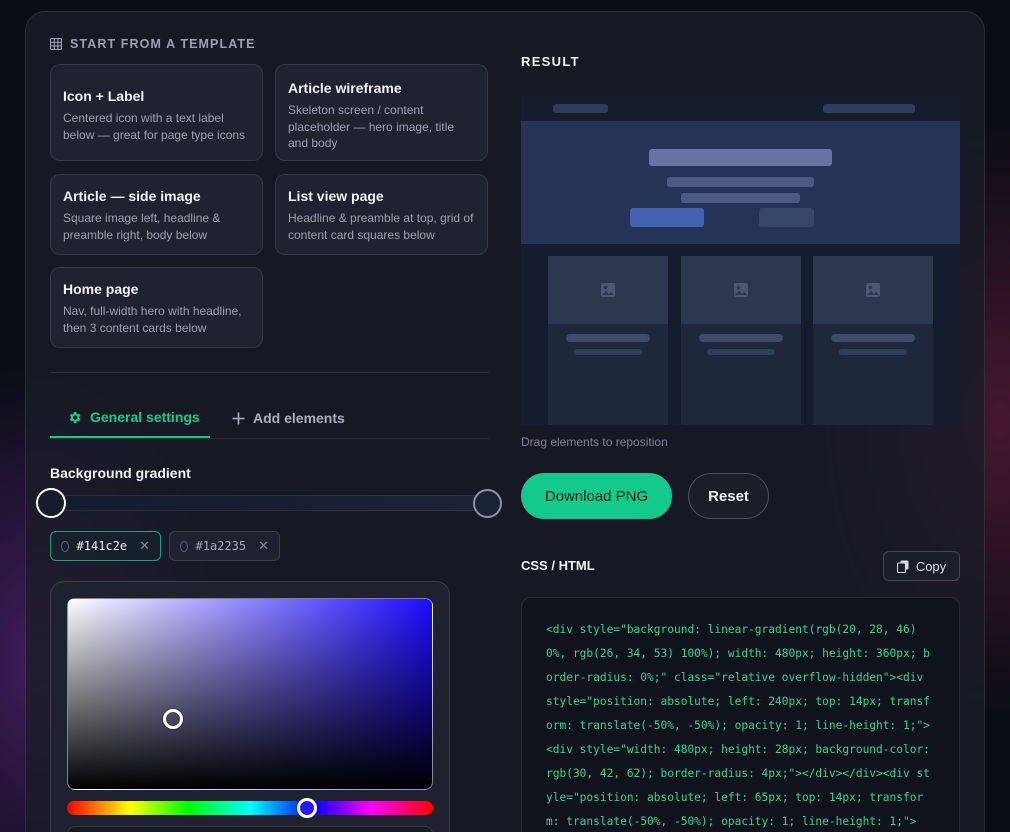 This screenshot has height=832, width=1010. I want to click on template-title: Home page, so click(101, 289).